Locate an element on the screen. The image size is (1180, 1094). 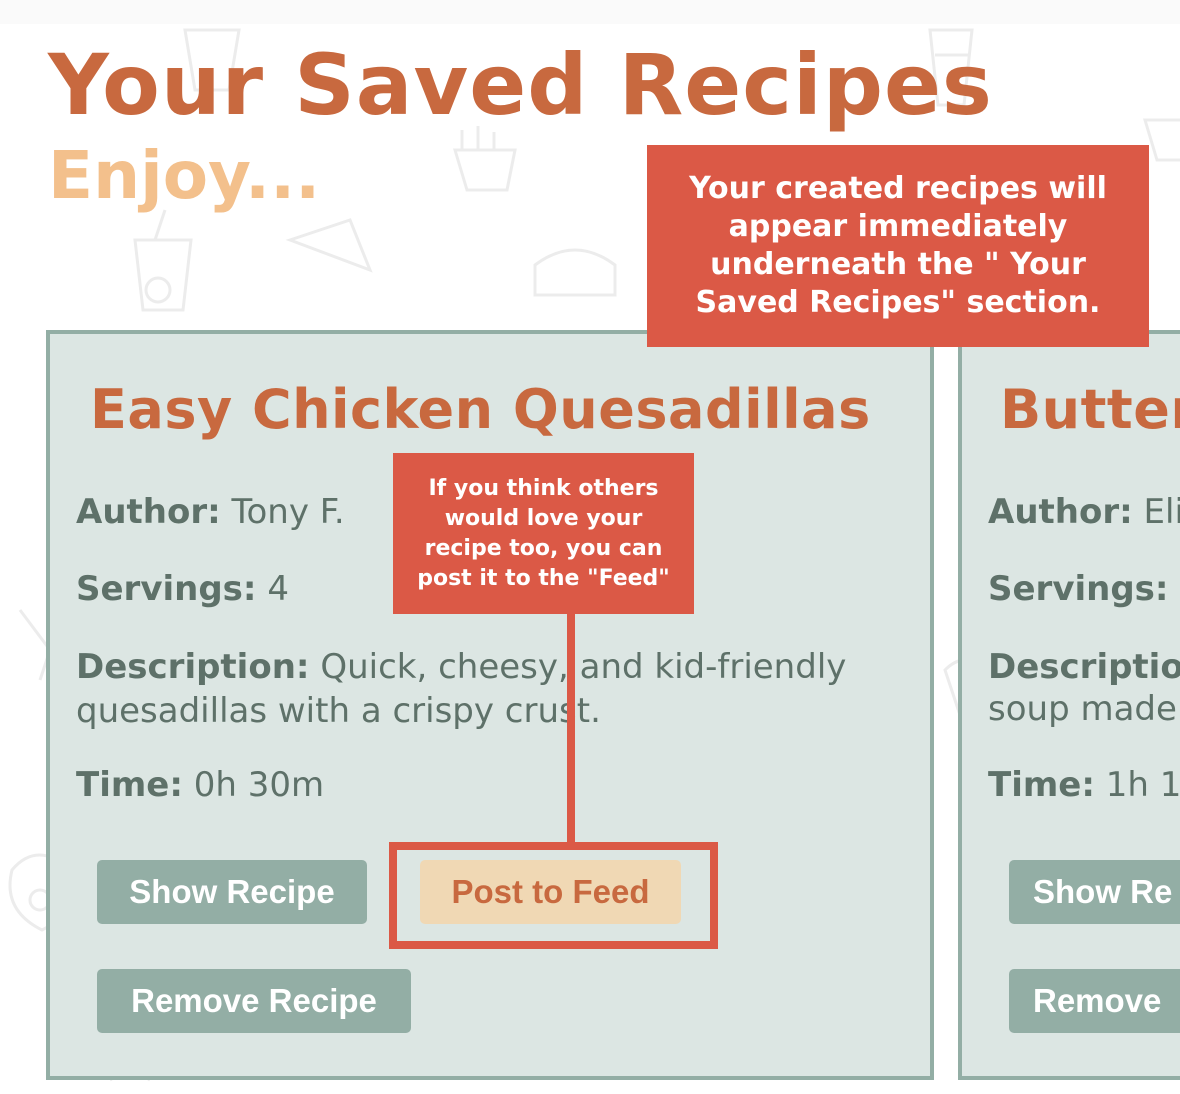
author-value: Tony F. is located at coordinates (288, 512).